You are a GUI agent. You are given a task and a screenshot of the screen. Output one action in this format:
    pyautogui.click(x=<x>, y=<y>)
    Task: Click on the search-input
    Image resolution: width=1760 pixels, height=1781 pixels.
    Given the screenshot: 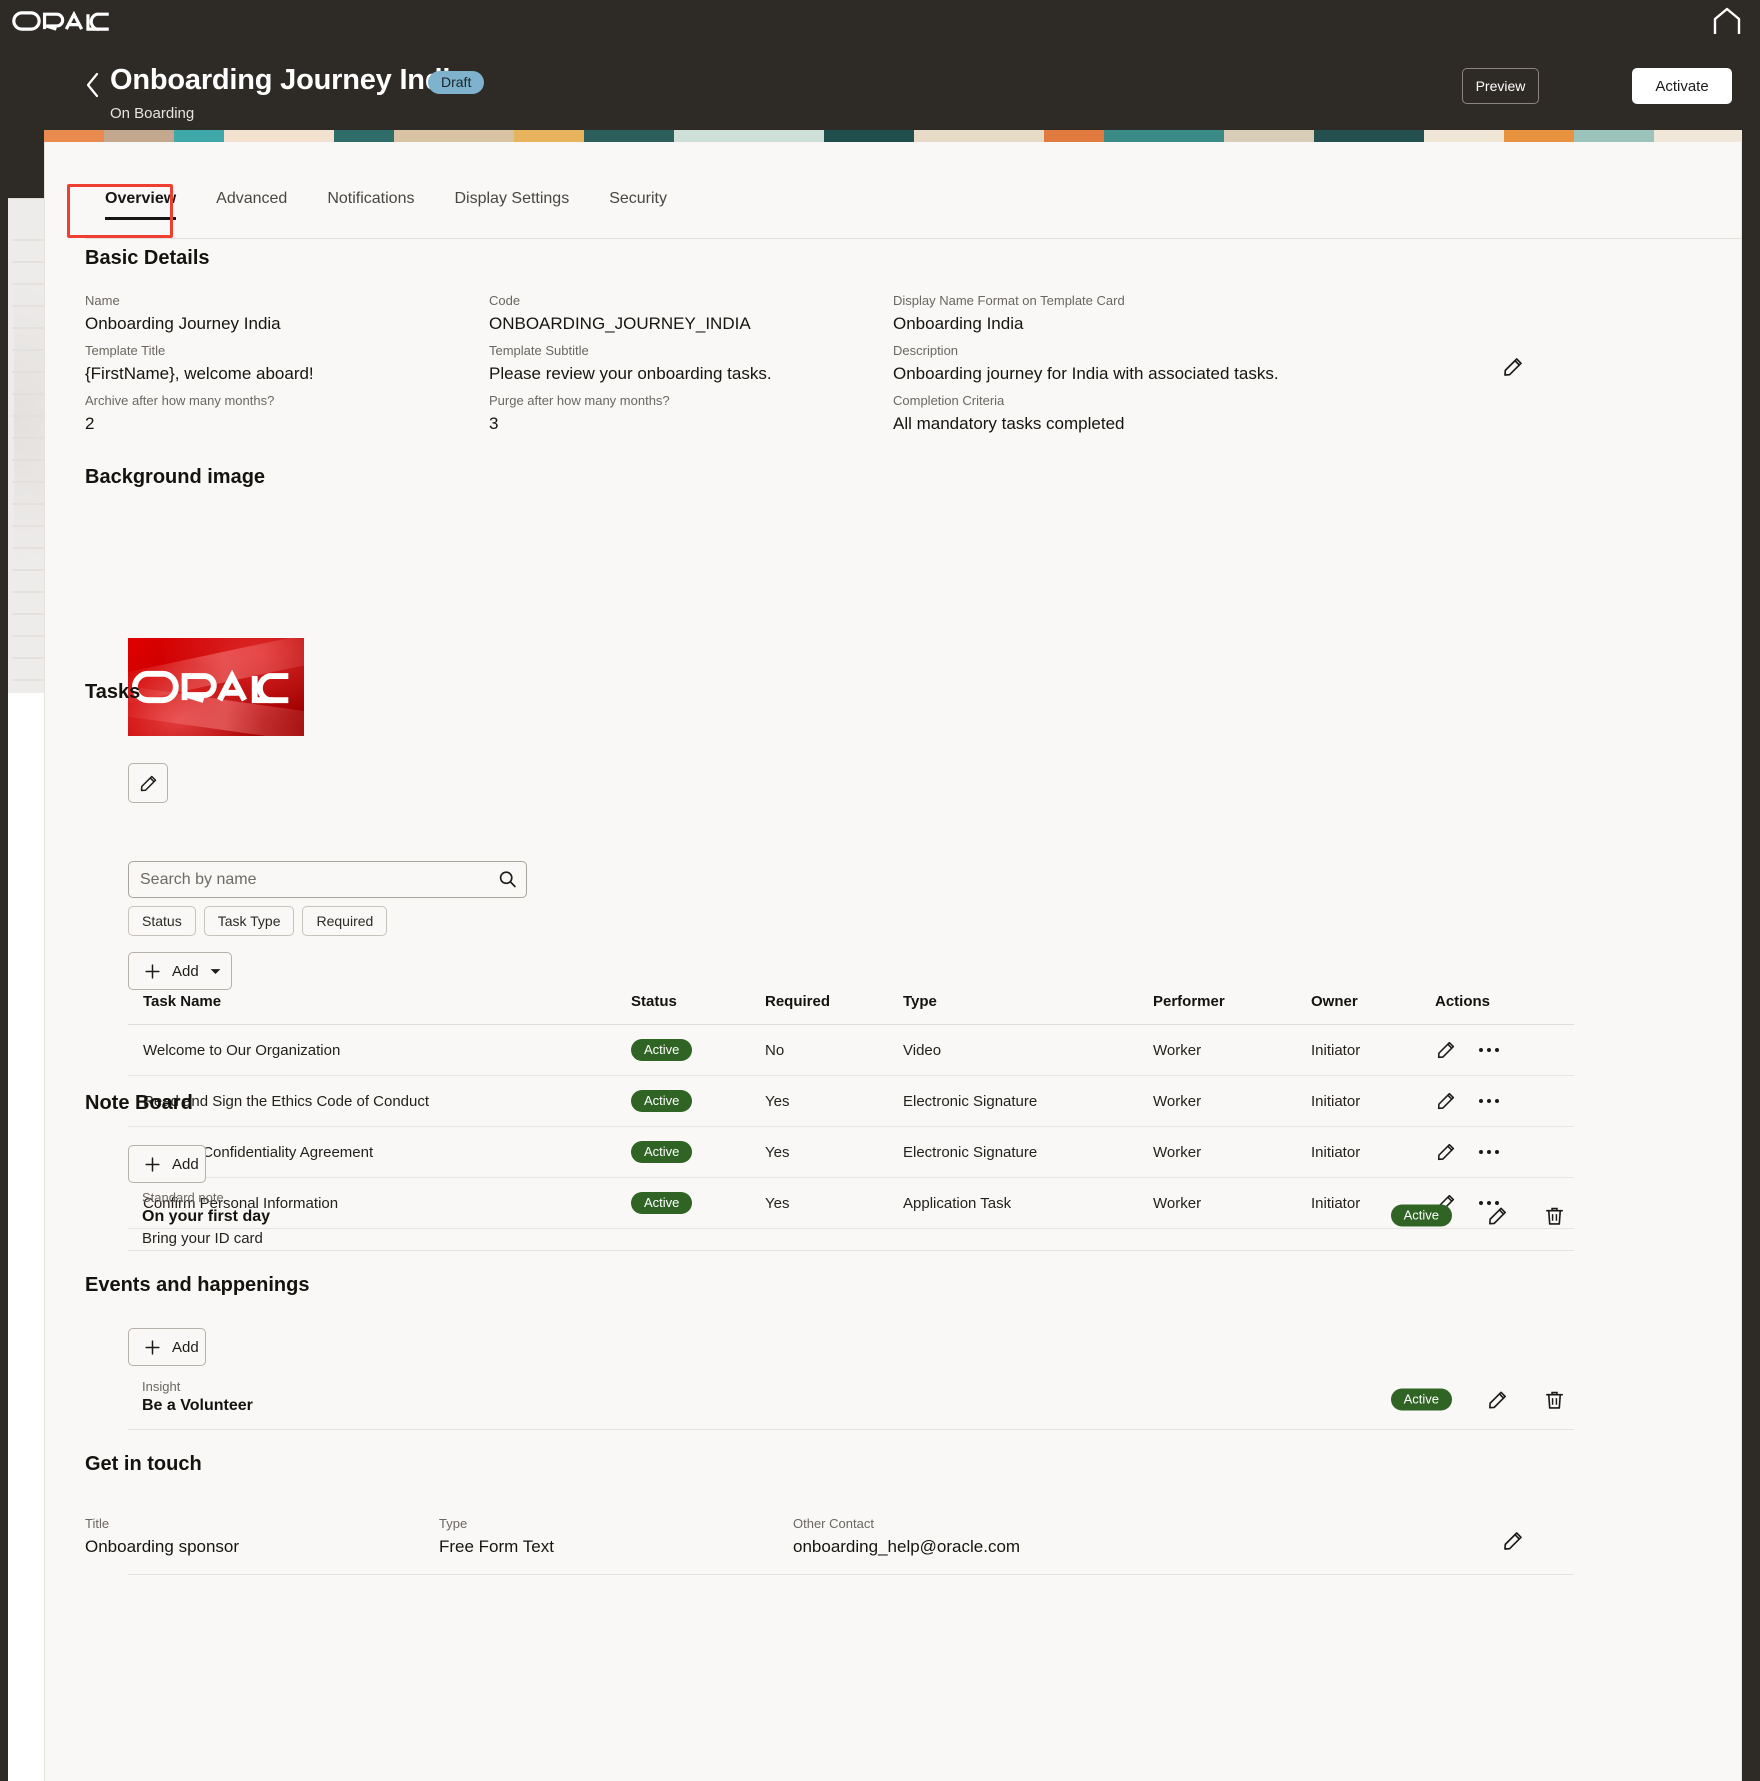 What is the action you would take?
    pyautogui.click(x=308, y=879)
    